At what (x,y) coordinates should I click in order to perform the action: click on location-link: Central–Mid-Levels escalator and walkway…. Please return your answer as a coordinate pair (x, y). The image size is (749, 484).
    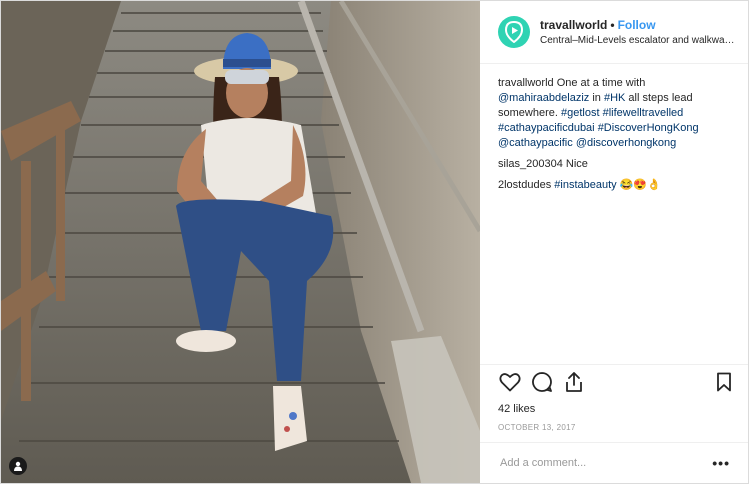
    Looking at the image, I should click on (637, 40).